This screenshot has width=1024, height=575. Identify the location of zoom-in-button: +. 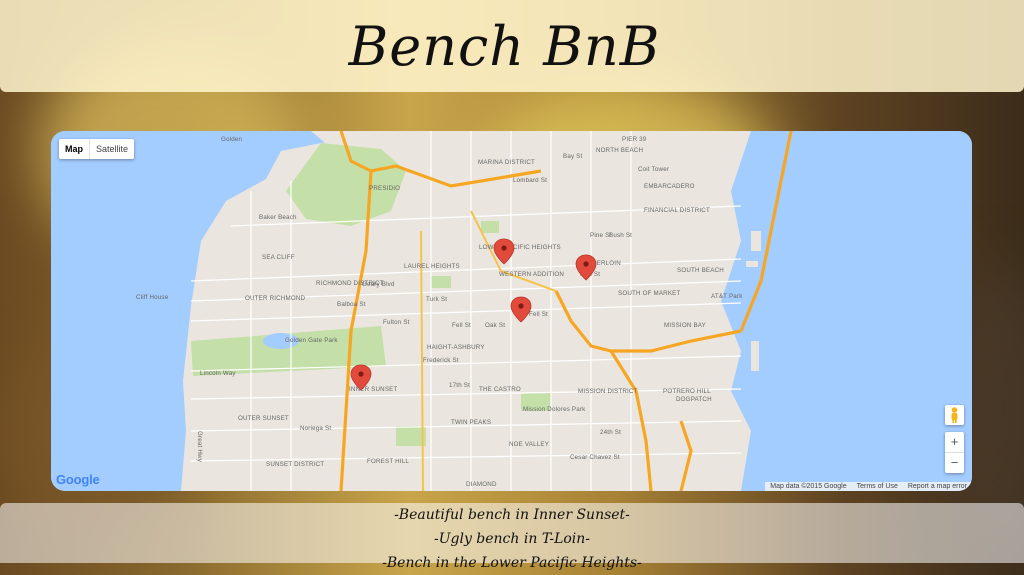
(954, 442).